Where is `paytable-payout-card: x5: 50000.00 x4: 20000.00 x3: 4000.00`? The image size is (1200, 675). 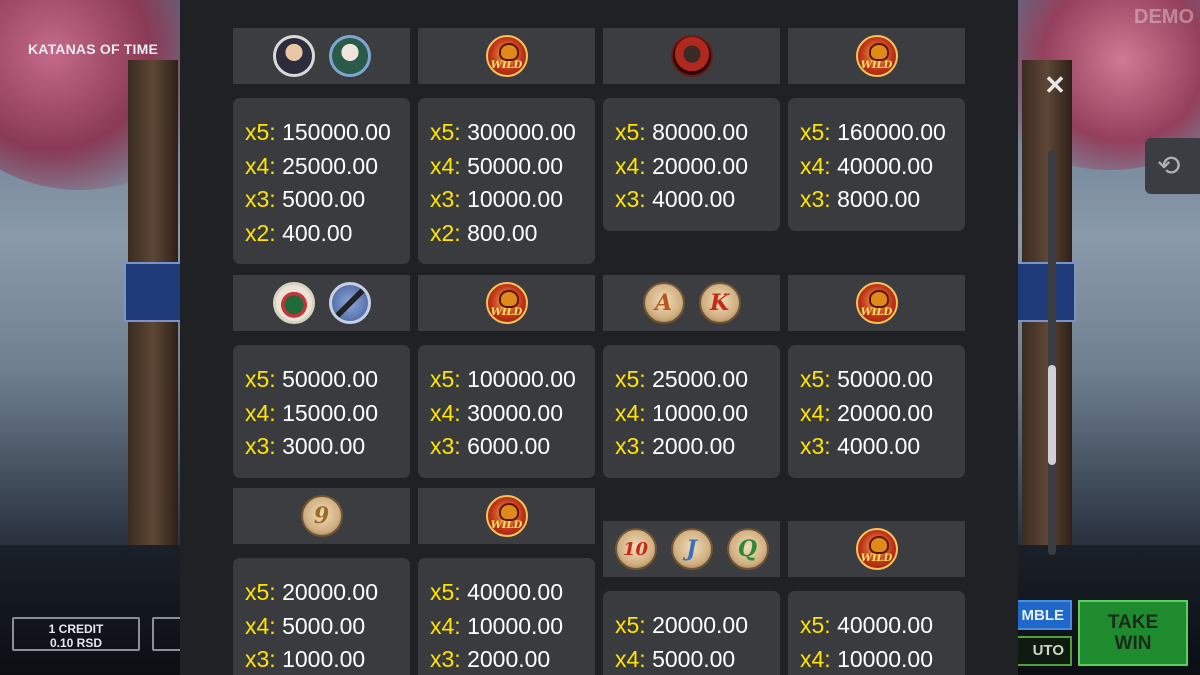 paytable-payout-card: x5: 50000.00 x4: 20000.00 x3: 4000.00 is located at coordinates (876, 411).